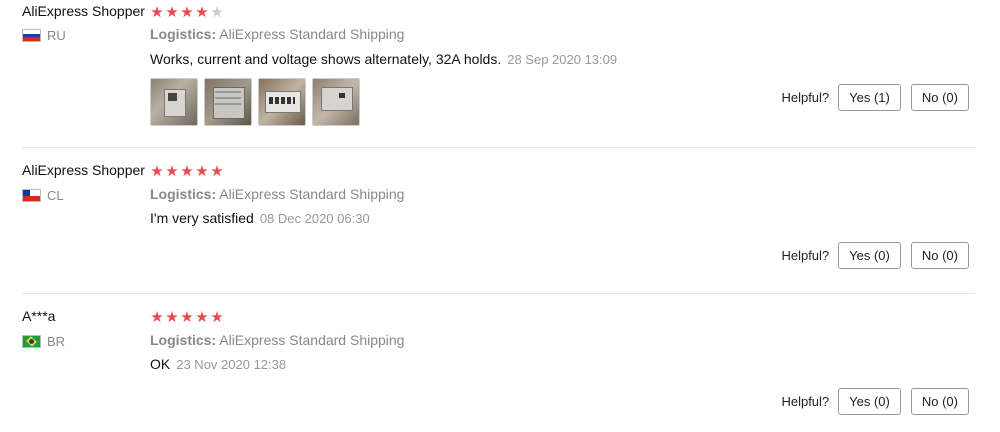 The height and width of the screenshot is (432, 1000). Describe the element at coordinates (217, 12) in the screenshot. I see `star-empty-icon: ★` at that location.